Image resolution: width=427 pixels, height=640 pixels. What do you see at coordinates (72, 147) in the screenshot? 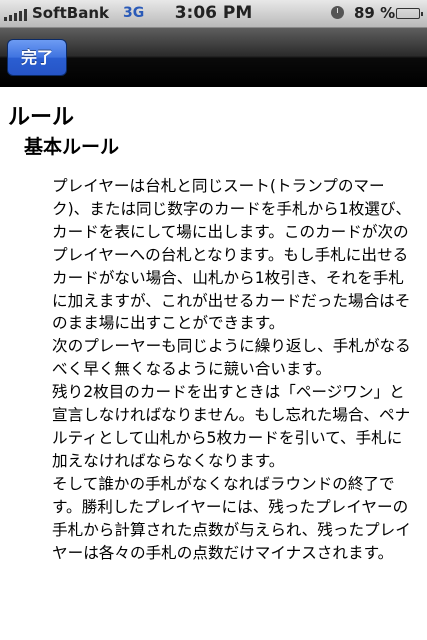
I see `section-title: 基本ルール` at bounding box center [72, 147].